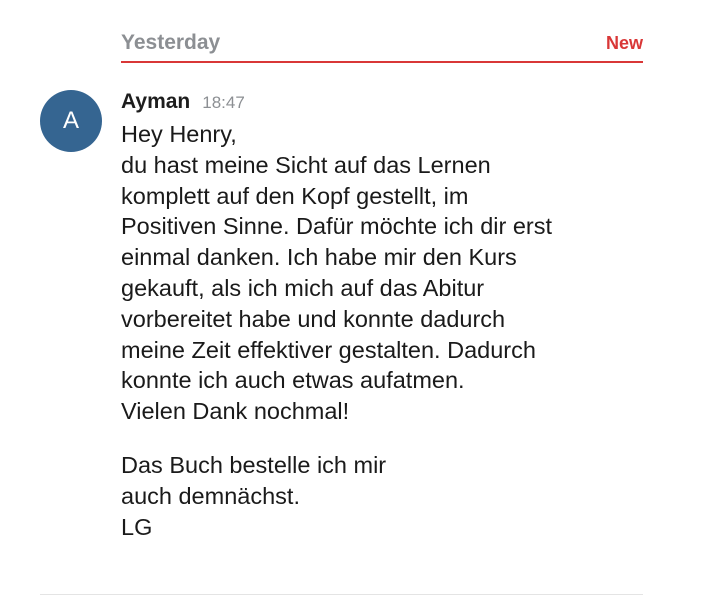 The height and width of the screenshot is (596, 724). I want to click on message-header: Ayman 18:47, so click(183, 104).